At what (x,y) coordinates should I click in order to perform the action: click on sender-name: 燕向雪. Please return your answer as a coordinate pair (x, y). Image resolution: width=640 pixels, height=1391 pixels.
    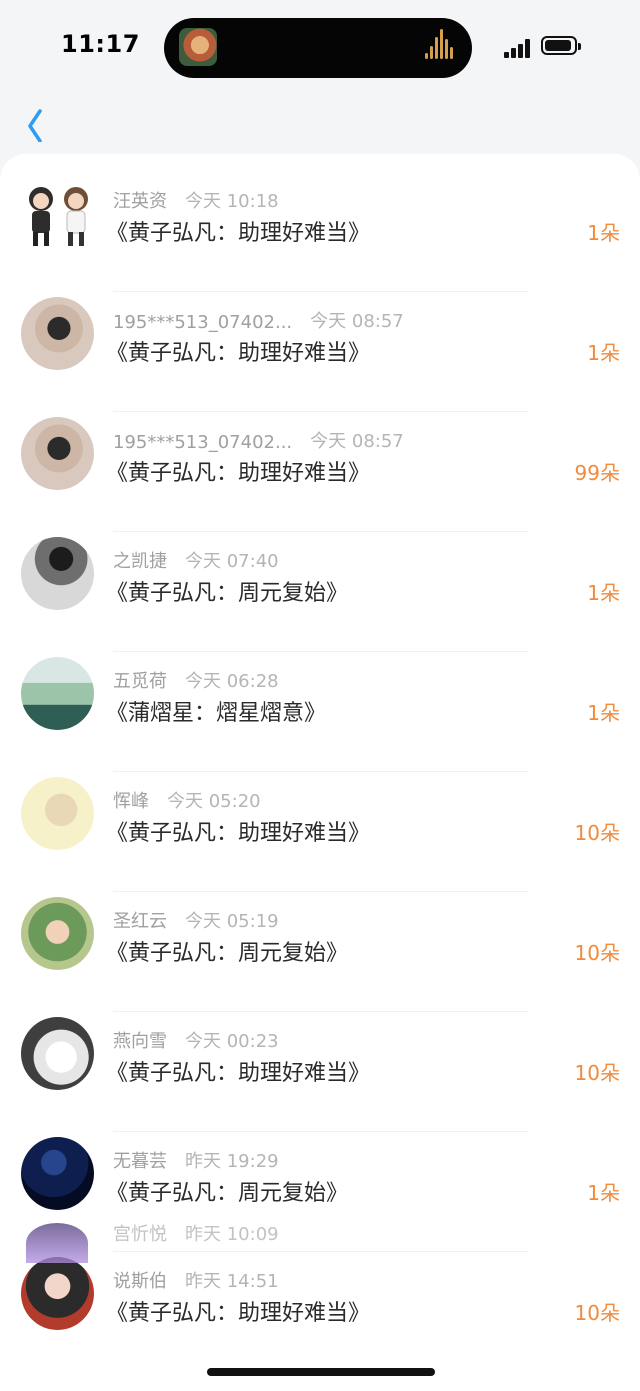
    Looking at the image, I should click on (140, 1041).